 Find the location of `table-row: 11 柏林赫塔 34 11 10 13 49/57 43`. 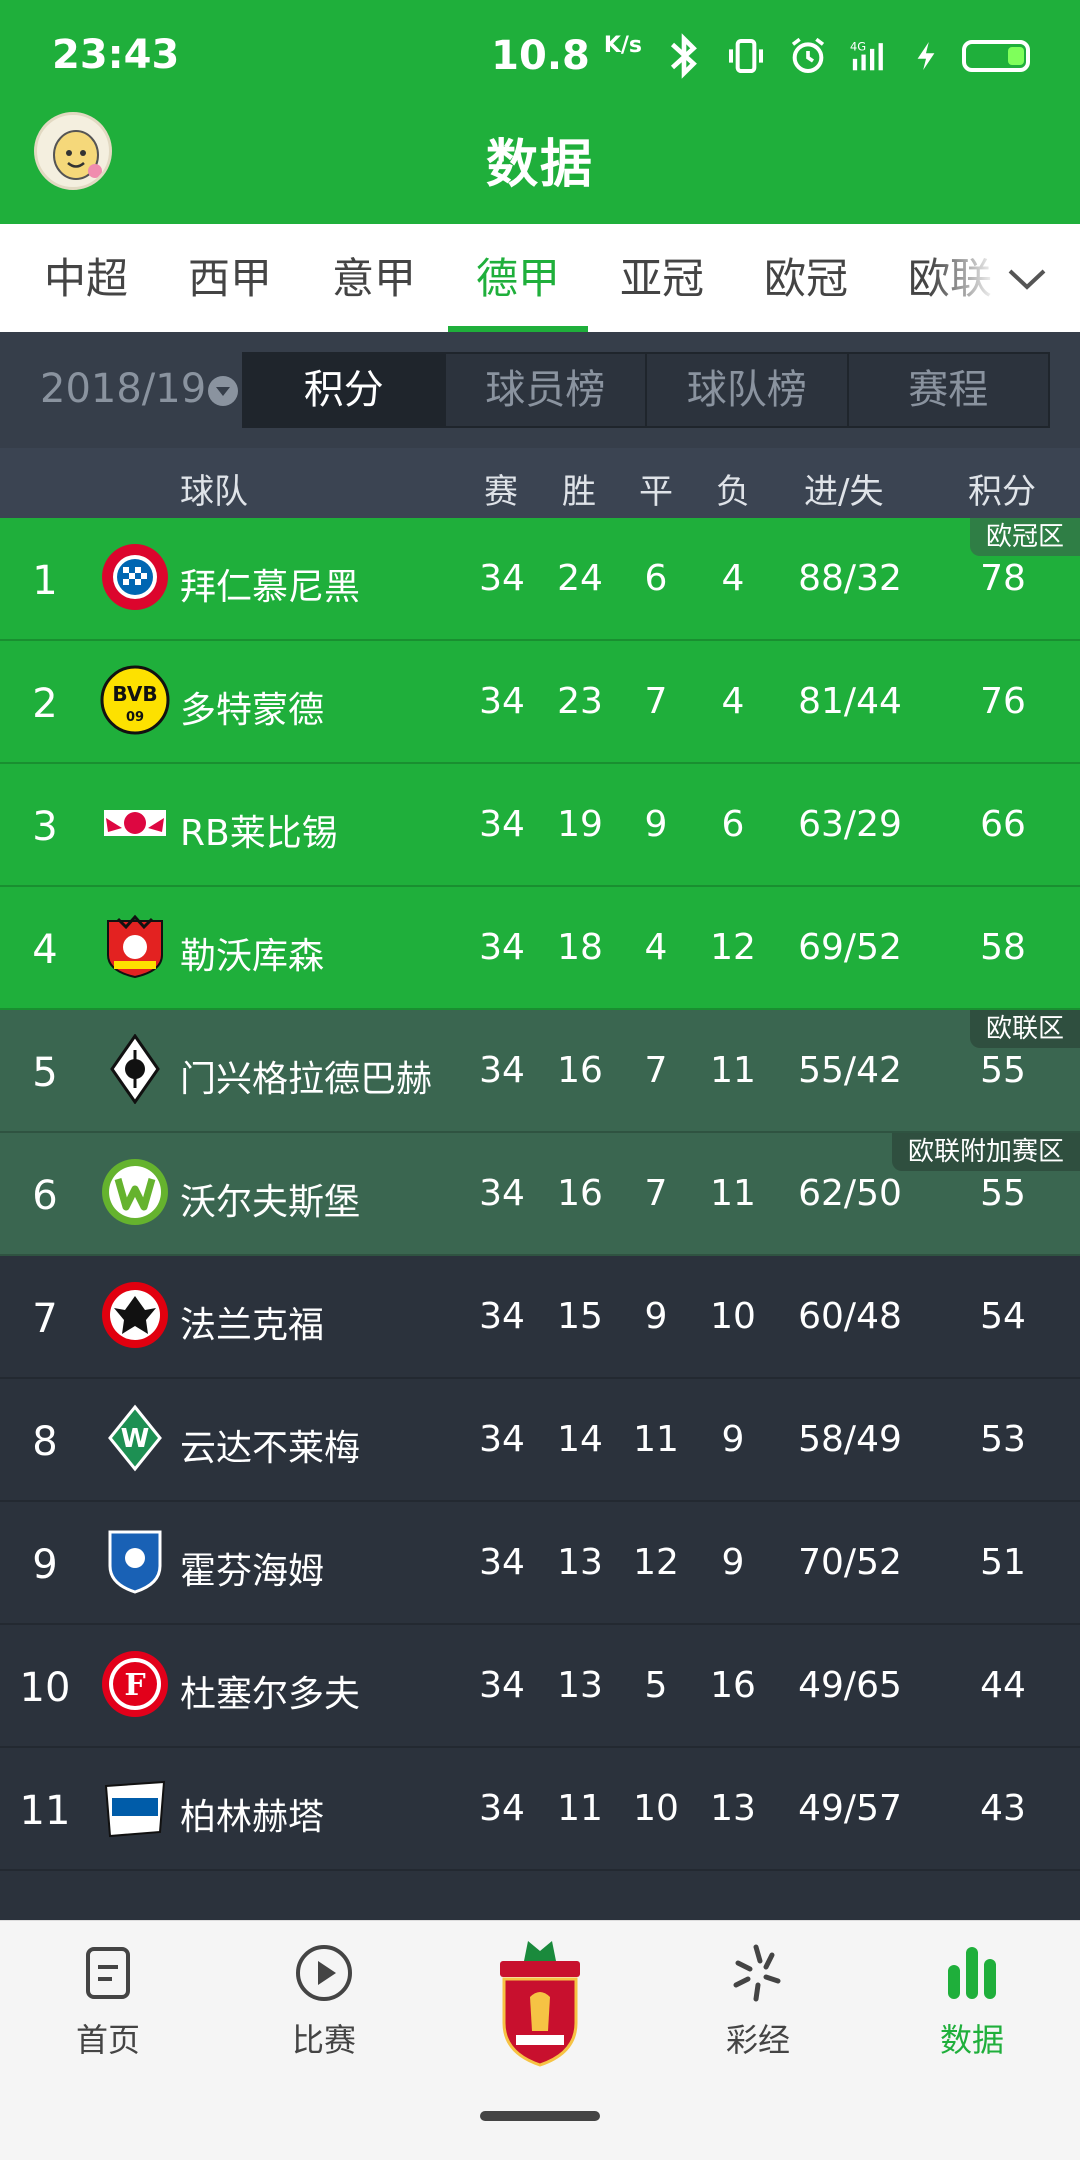

table-row: 11 柏林赫塔 34 11 10 13 49/57 43 is located at coordinates (540, 1809).